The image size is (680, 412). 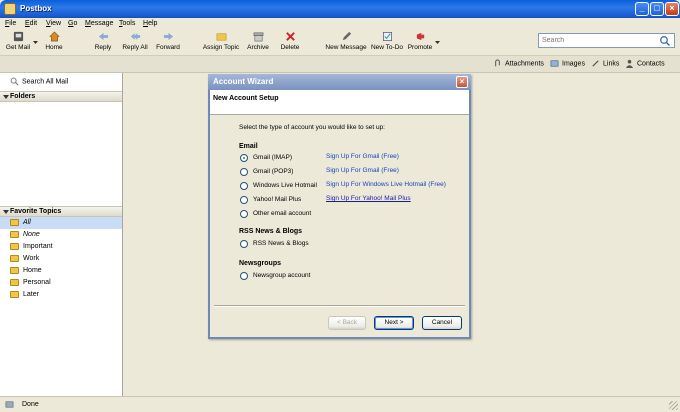 I want to click on menu-view: View, so click(x=53, y=23).